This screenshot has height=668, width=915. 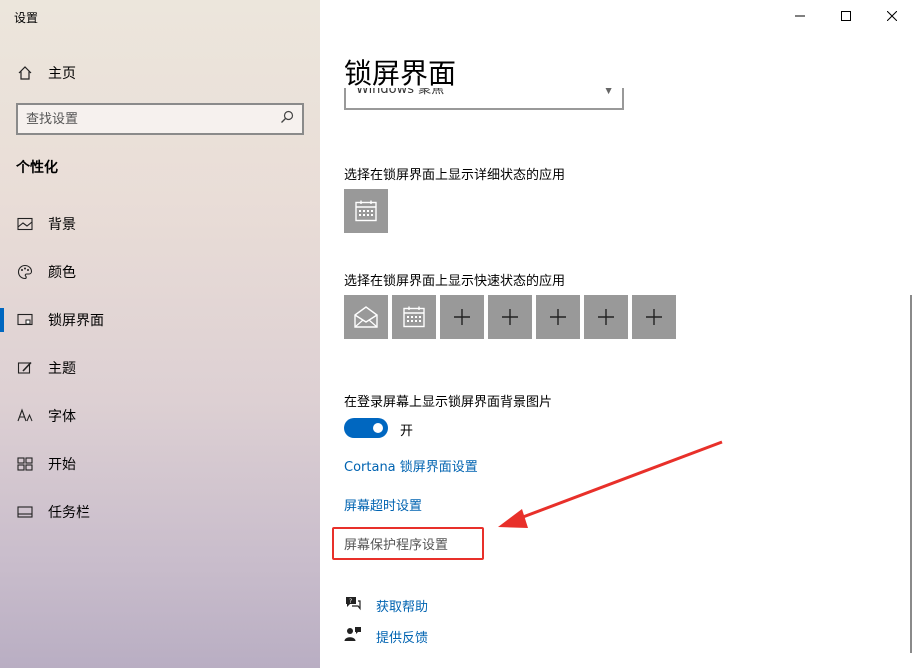 I want to click on section-title: 个性化, so click(x=37, y=168).